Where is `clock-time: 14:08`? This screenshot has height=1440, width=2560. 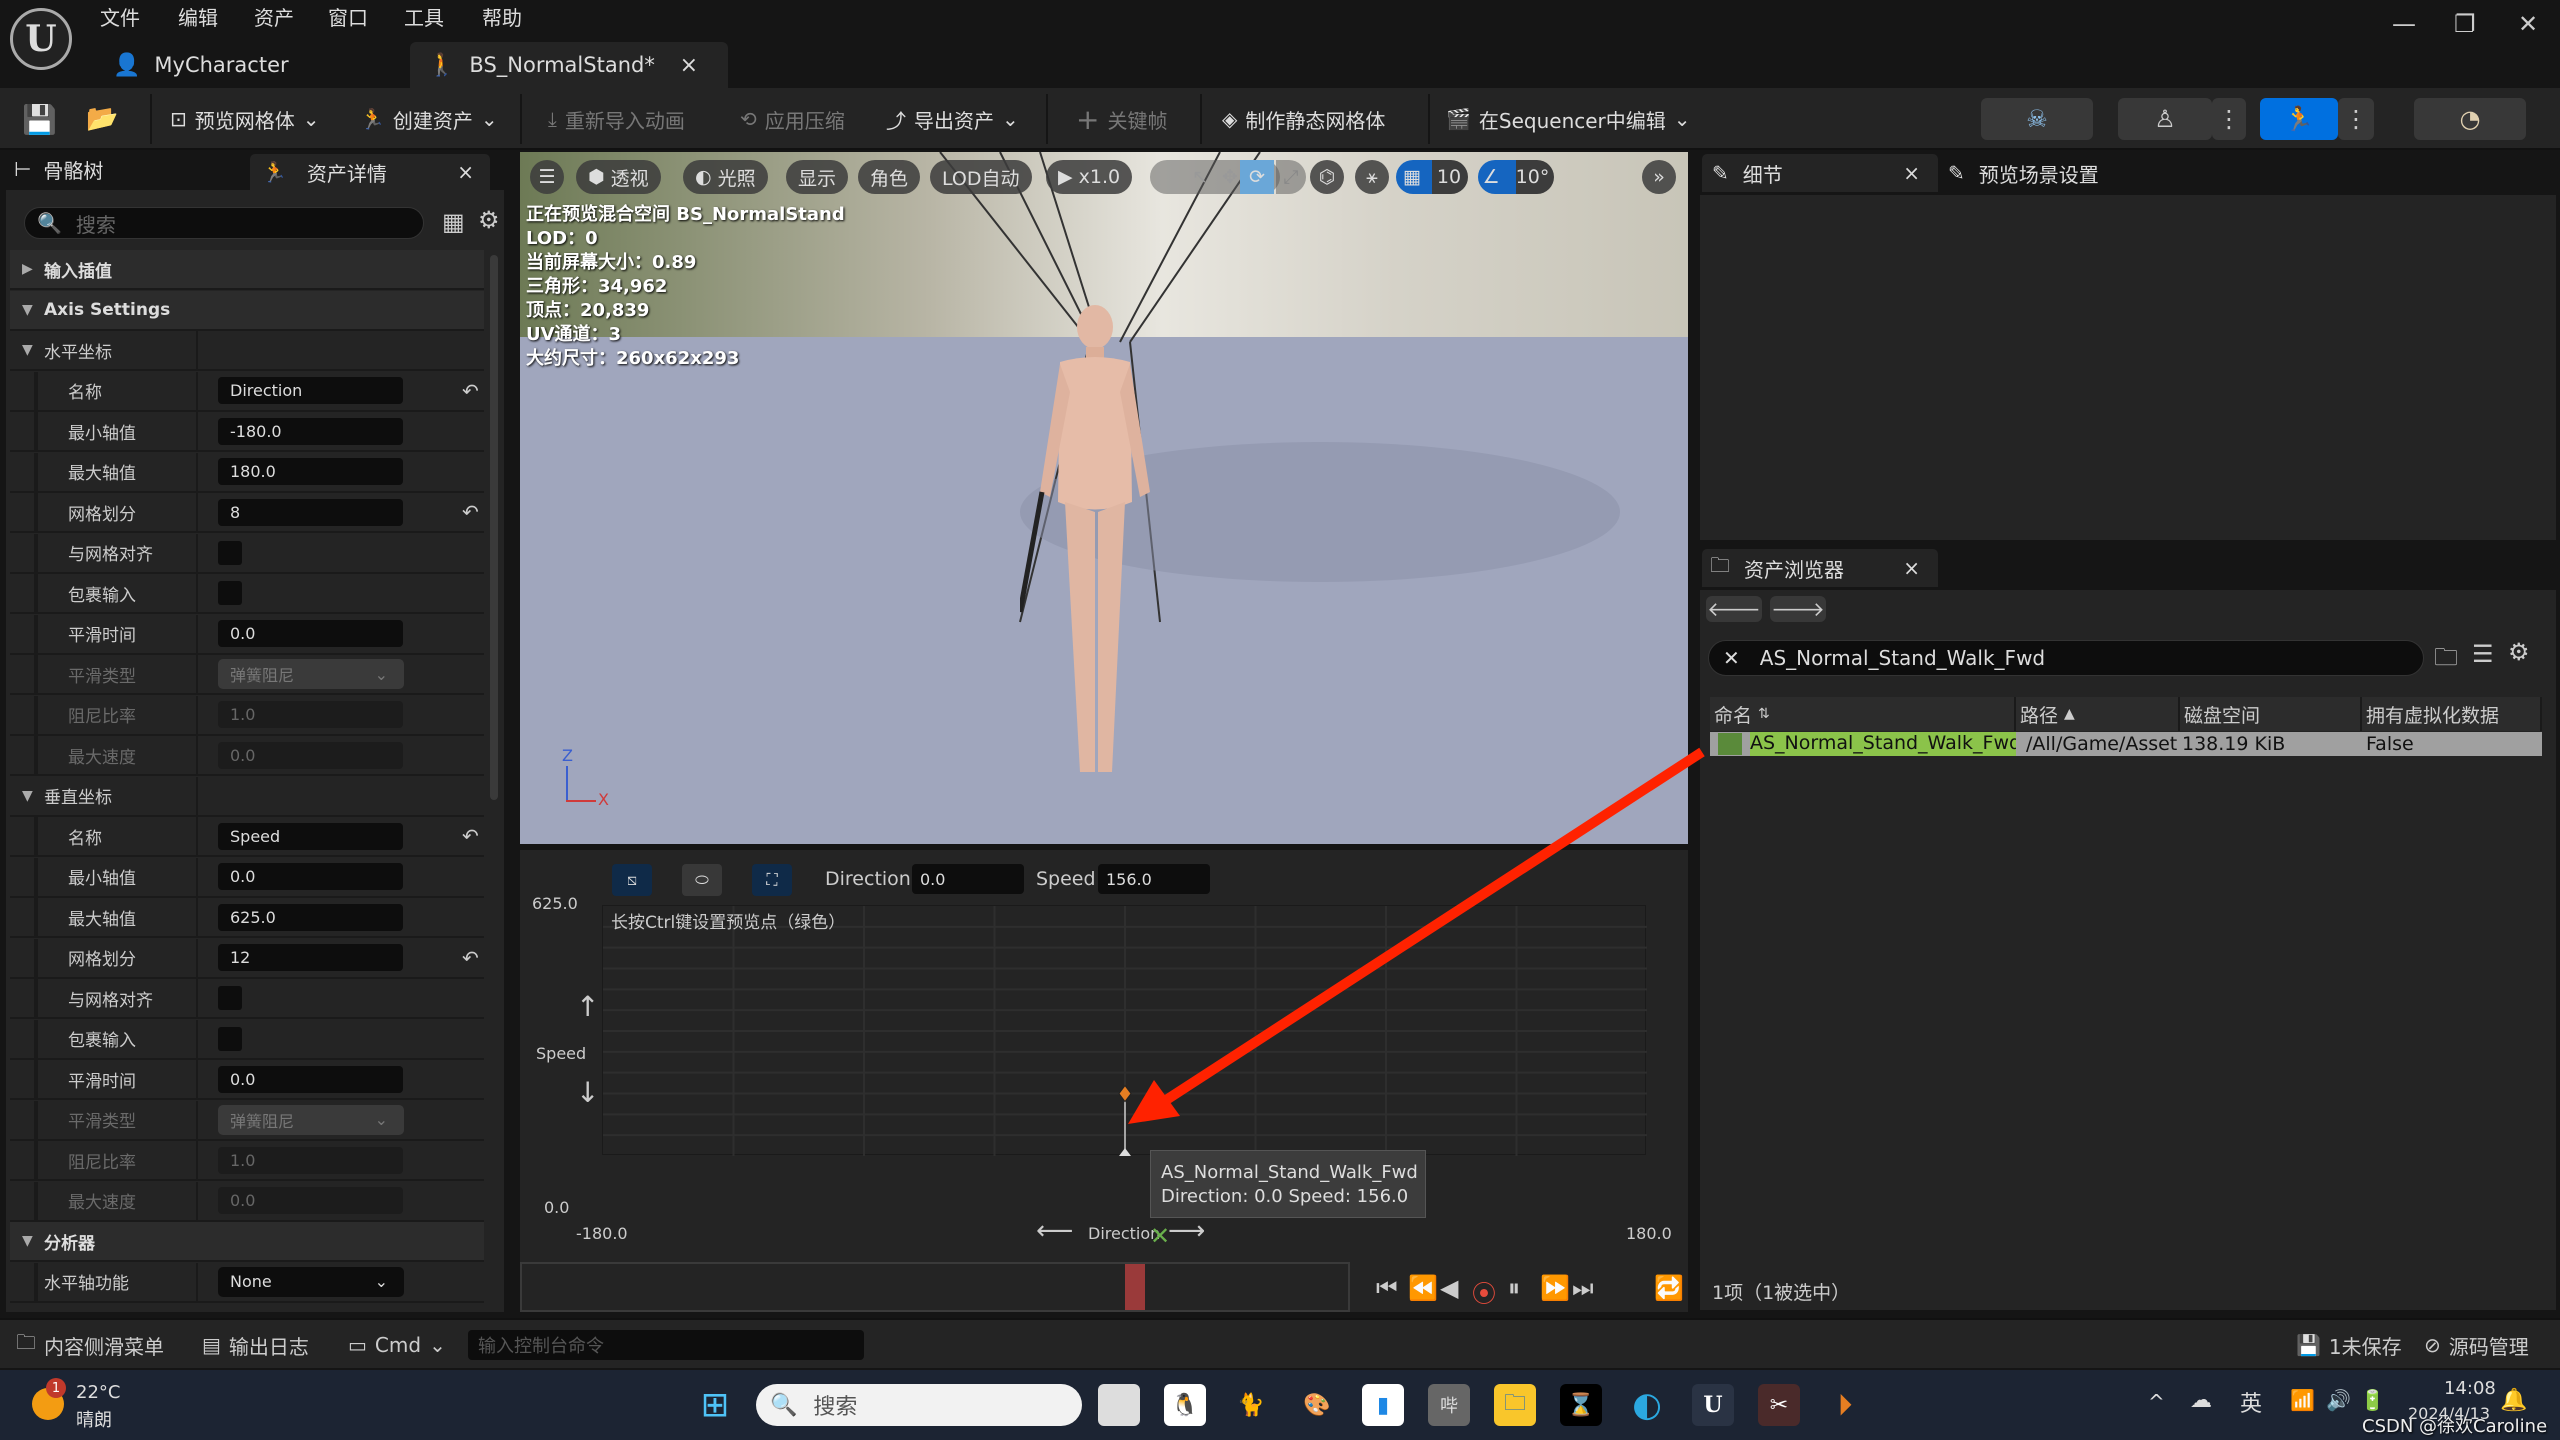
clock-time: 14:08 is located at coordinates (2470, 1388).